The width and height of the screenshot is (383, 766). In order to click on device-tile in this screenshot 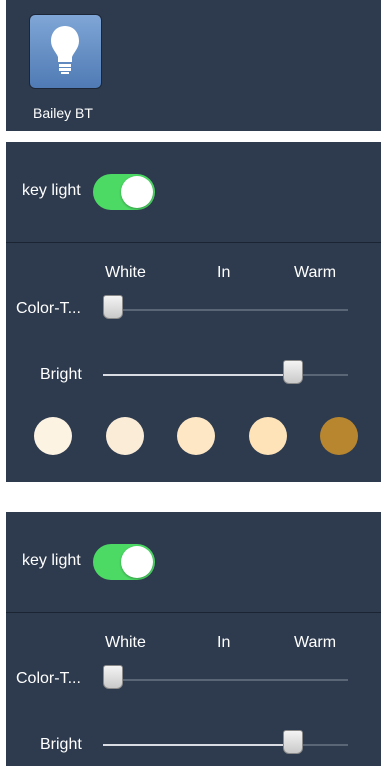, I will do `click(65, 51)`.